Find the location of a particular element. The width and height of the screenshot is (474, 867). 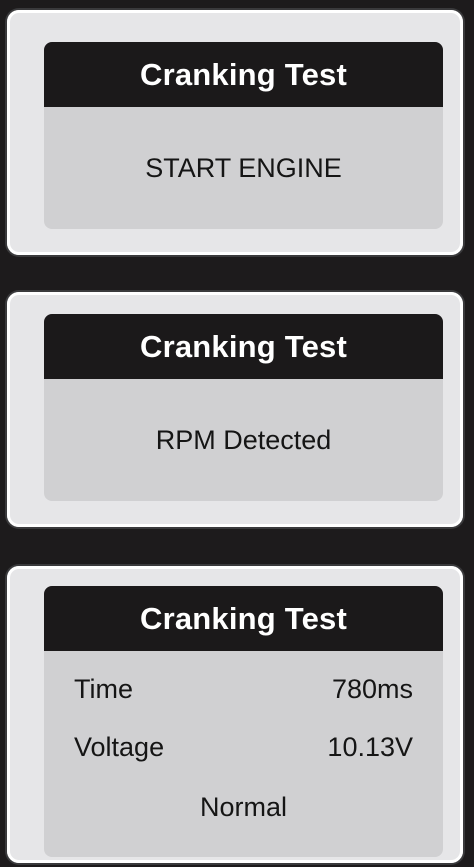

result-status: Normal is located at coordinates (243, 807).